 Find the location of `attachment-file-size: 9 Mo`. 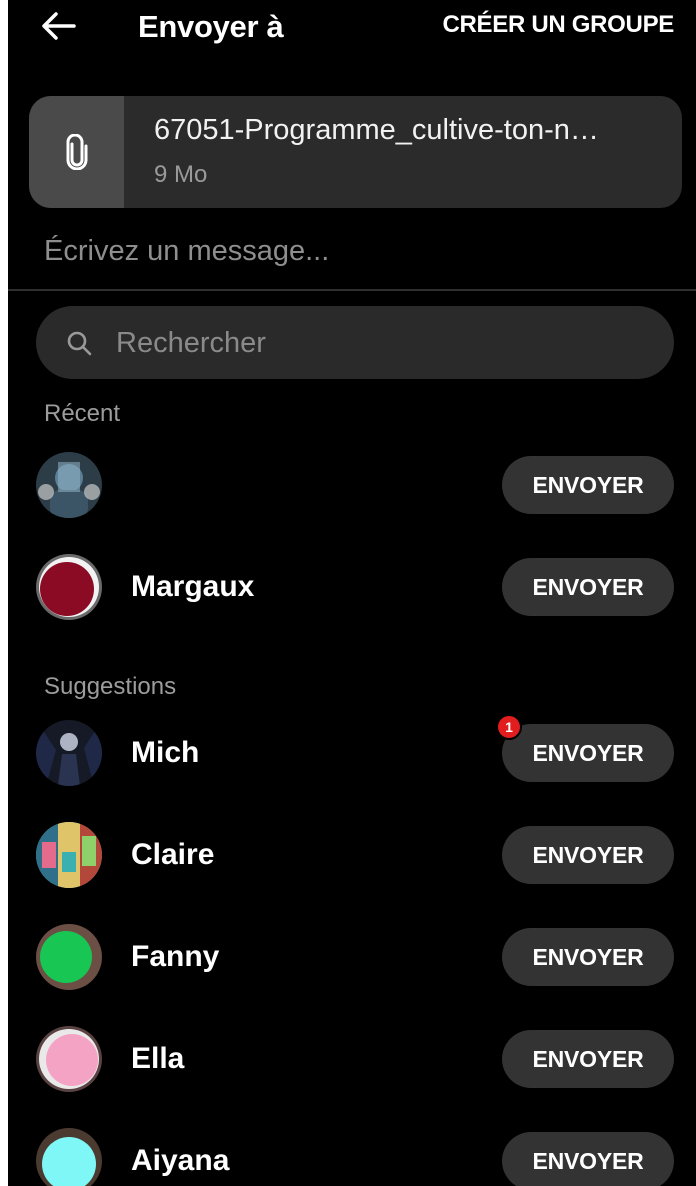

attachment-file-size: 9 Mo is located at coordinates (181, 174).